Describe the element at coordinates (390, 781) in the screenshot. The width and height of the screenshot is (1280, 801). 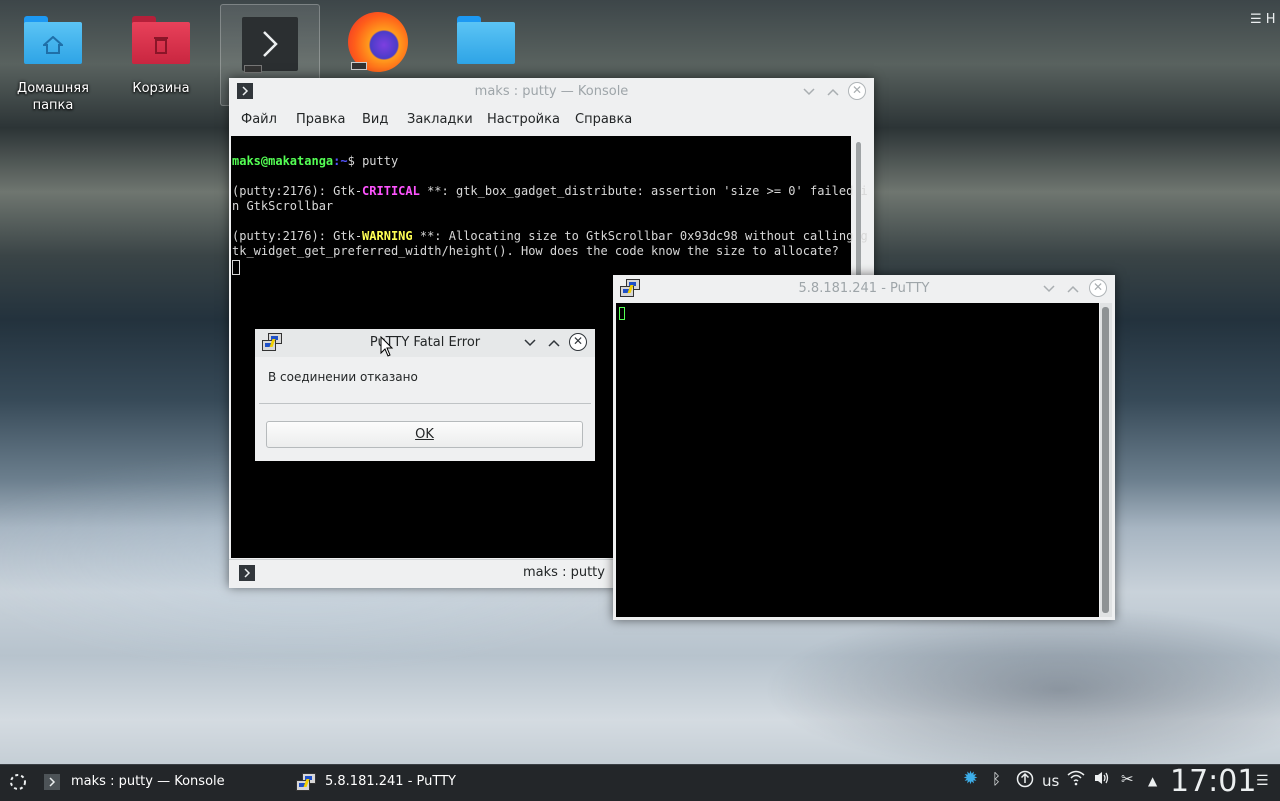
I see `task-putty-label: 5.8.181.241 - PuTTY` at that location.